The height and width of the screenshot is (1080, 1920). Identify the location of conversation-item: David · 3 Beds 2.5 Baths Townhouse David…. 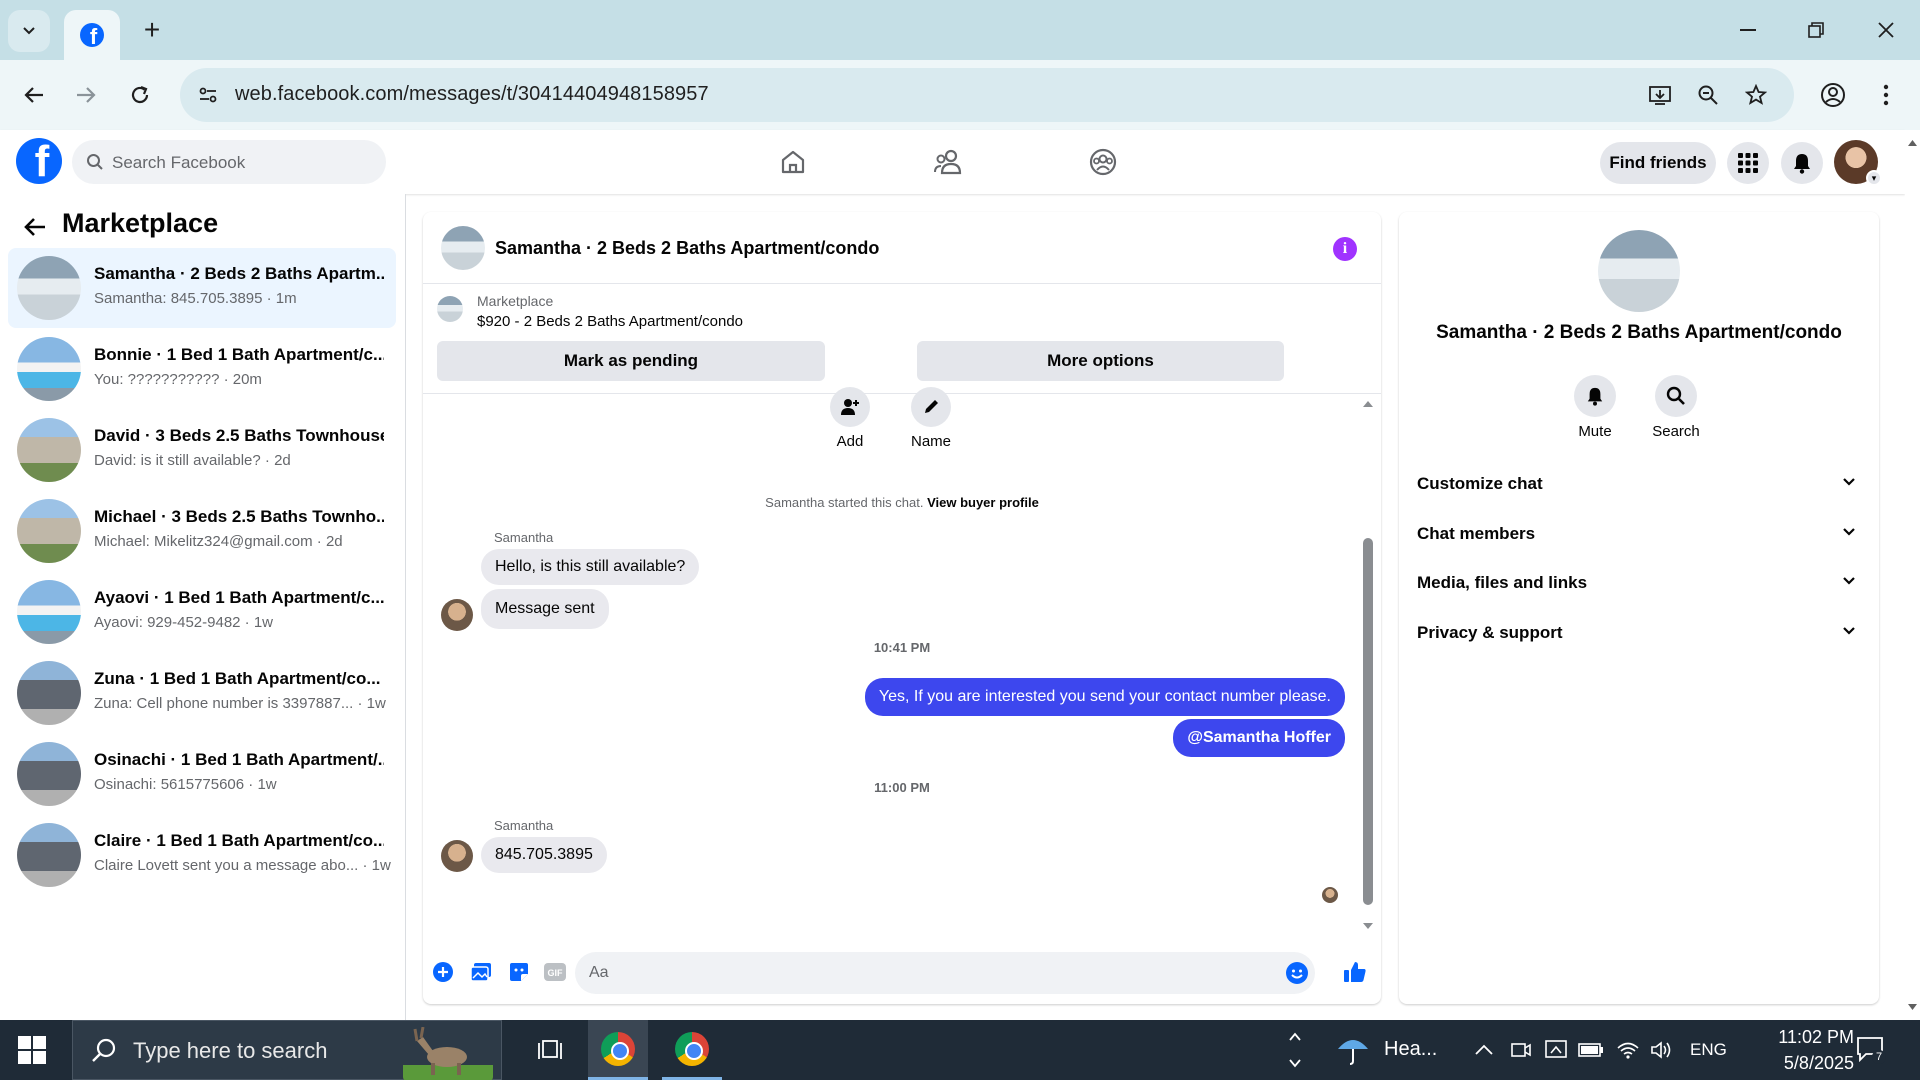
(202, 450).